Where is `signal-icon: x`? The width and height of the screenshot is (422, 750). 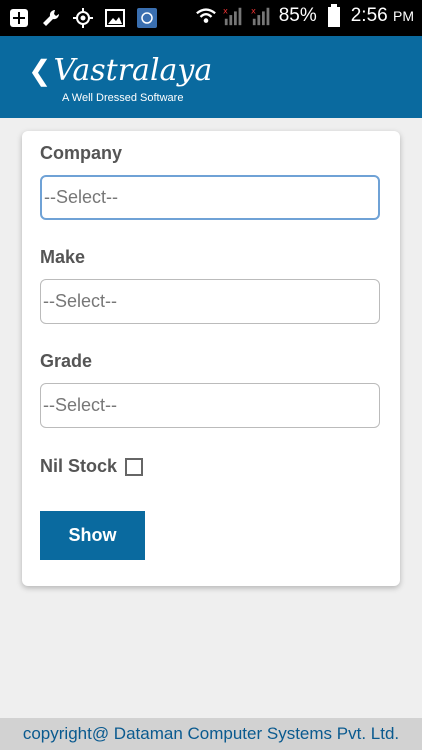 signal-icon: x is located at coordinates (234, 16).